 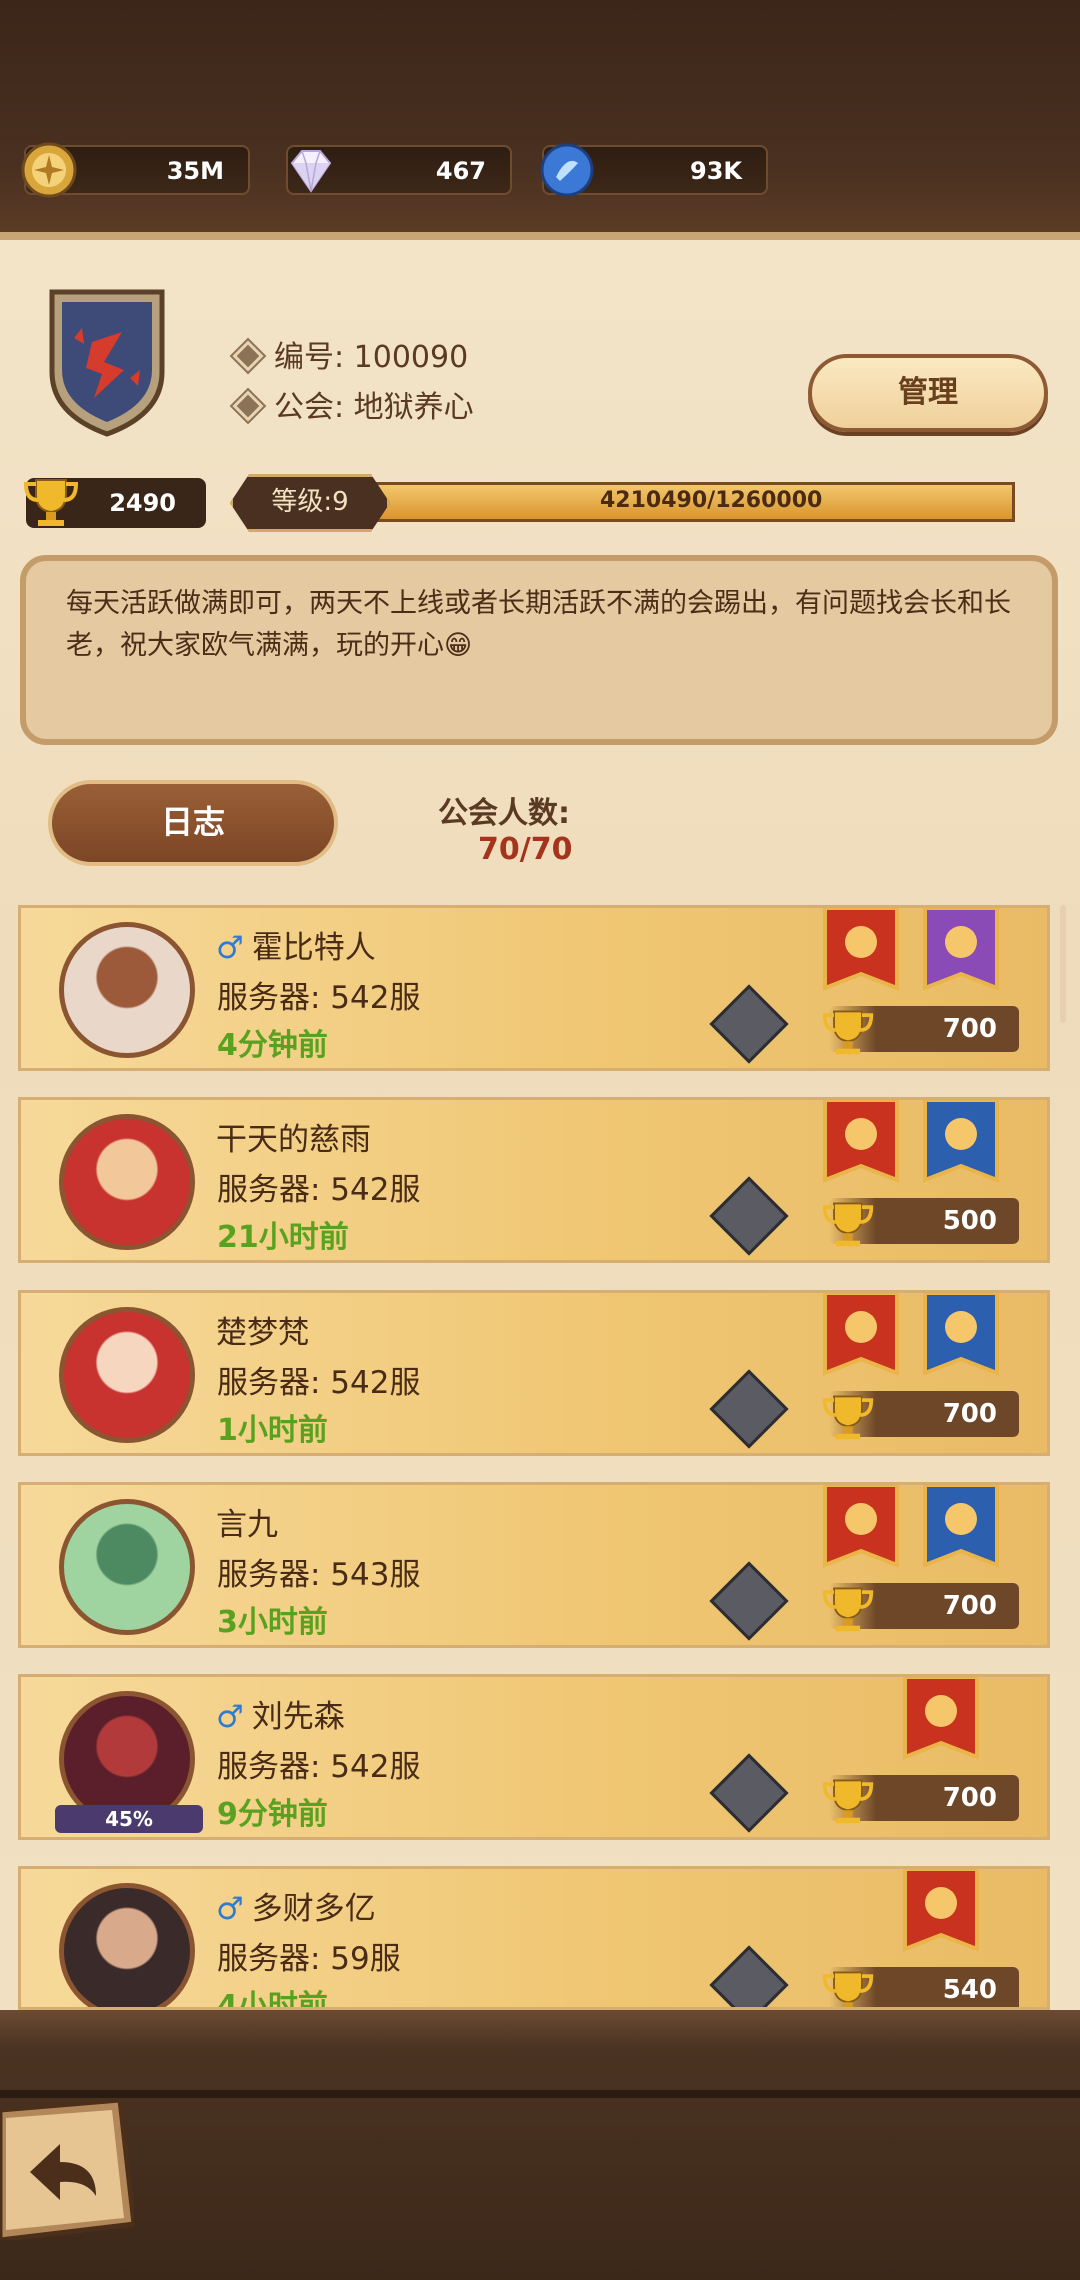 What do you see at coordinates (272, 1430) in the screenshot?
I see `member-last-online: 1小时前` at bounding box center [272, 1430].